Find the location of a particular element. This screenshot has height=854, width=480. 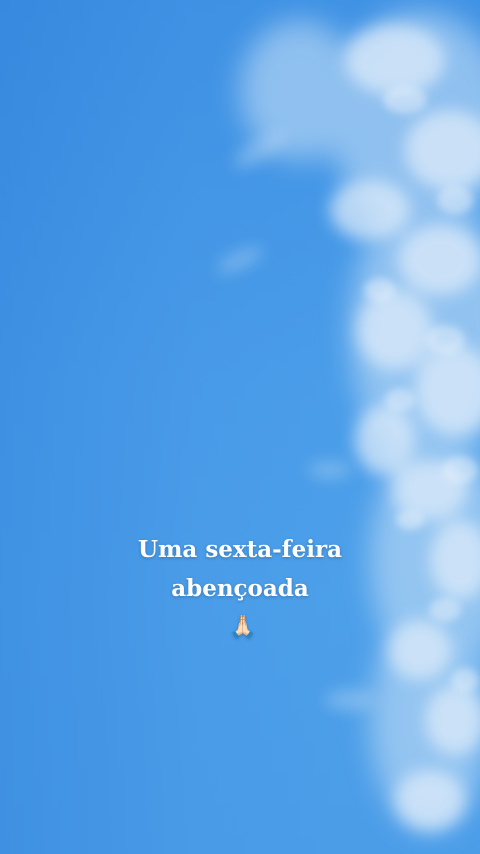

caption-line-2: abençoada is located at coordinates (240, 588).